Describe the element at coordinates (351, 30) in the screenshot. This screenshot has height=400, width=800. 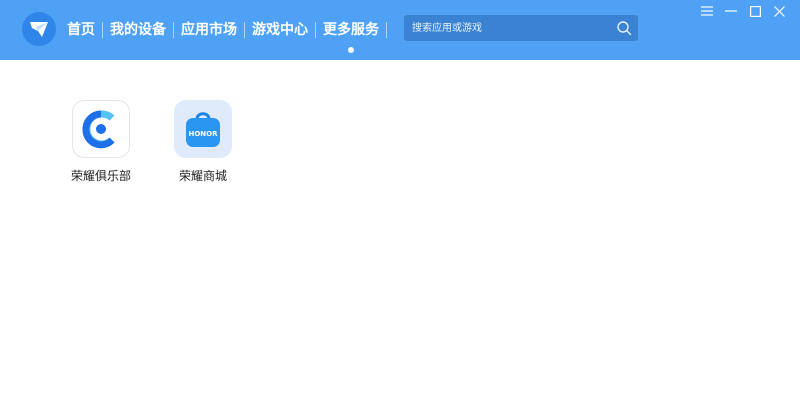
I see `nav-more-services-label: 更多服务` at that location.